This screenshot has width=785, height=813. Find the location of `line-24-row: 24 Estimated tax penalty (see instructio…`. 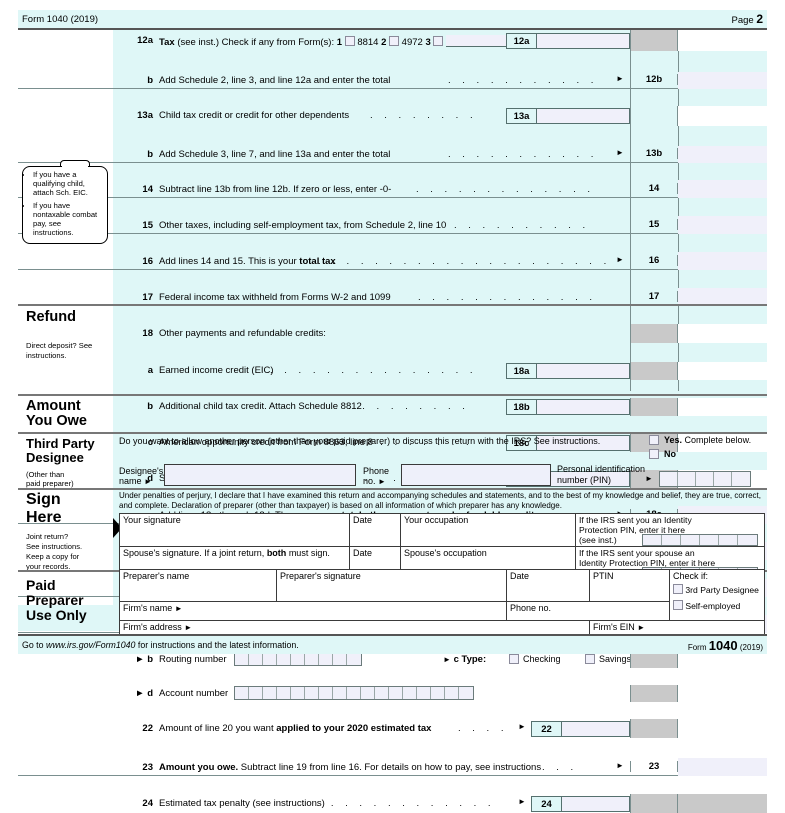

line-24-row: 24 Estimated tax penalty (see instructio… is located at coordinates (392, 803).